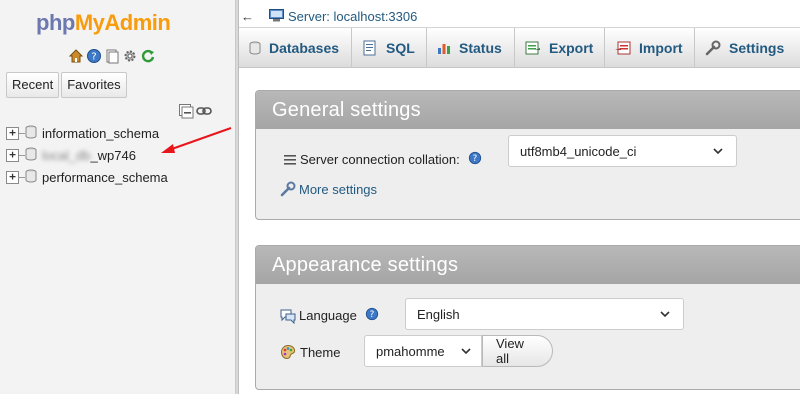 This screenshot has width=800, height=394. I want to click on nav-tabs: Recent Favorites, so click(66, 85).